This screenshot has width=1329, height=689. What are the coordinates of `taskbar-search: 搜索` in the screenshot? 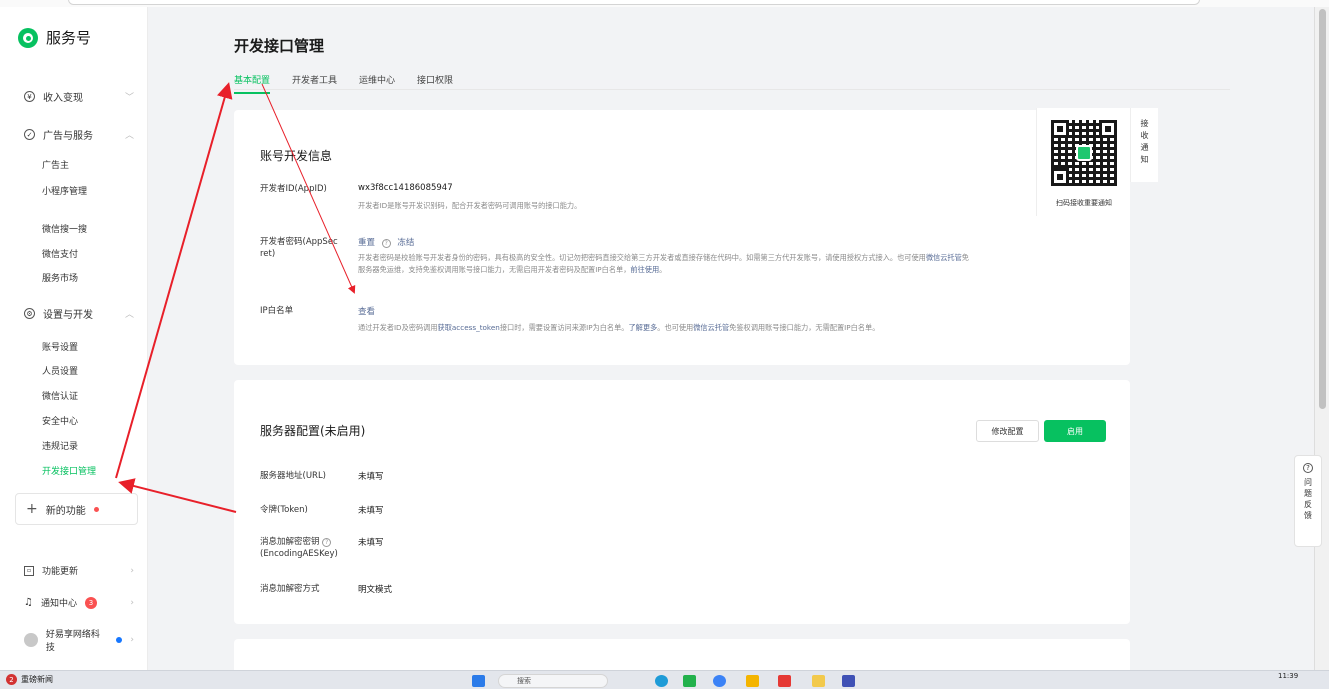 It's located at (553, 681).